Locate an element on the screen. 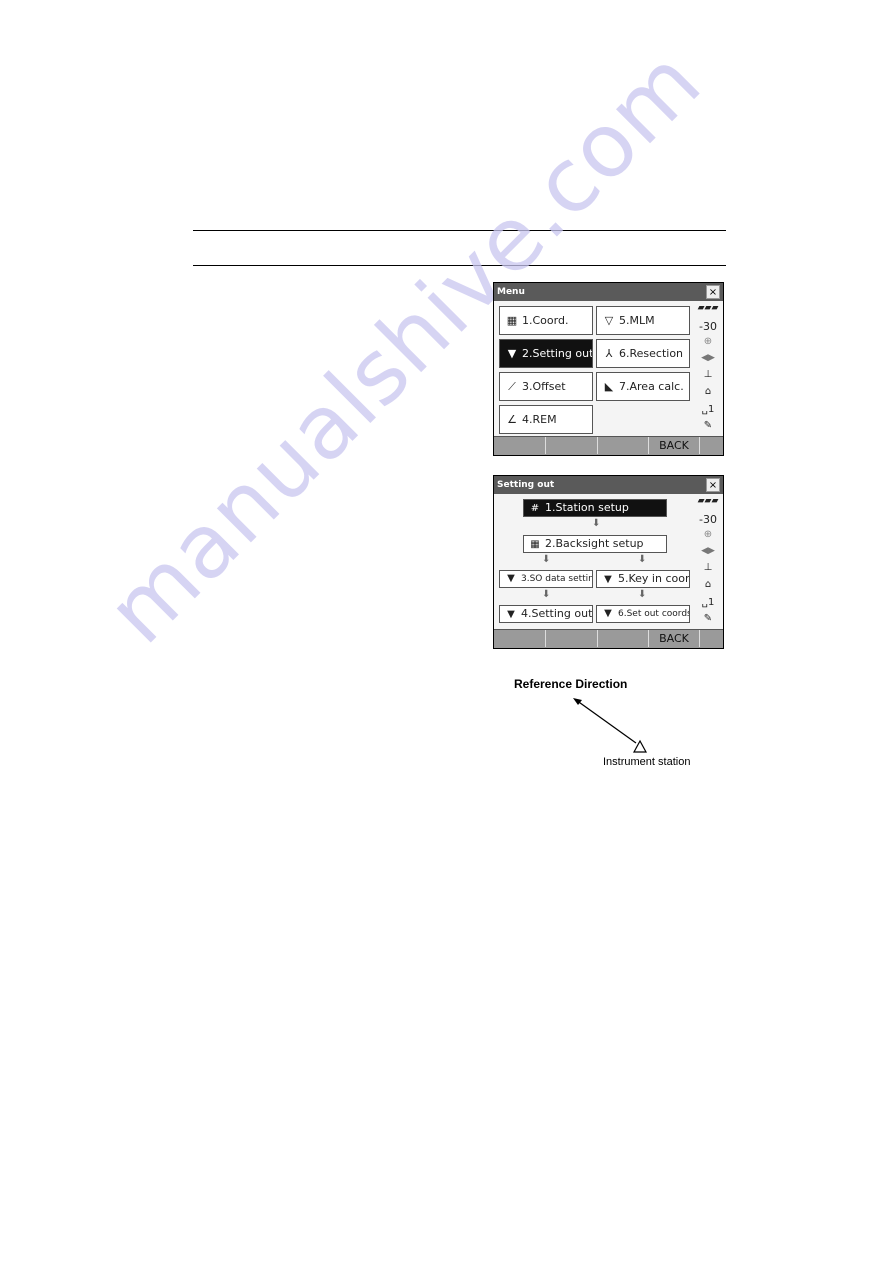 The image size is (893, 1263). menu-item-coord: ▦ 1.Coord. is located at coordinates (546, 320).